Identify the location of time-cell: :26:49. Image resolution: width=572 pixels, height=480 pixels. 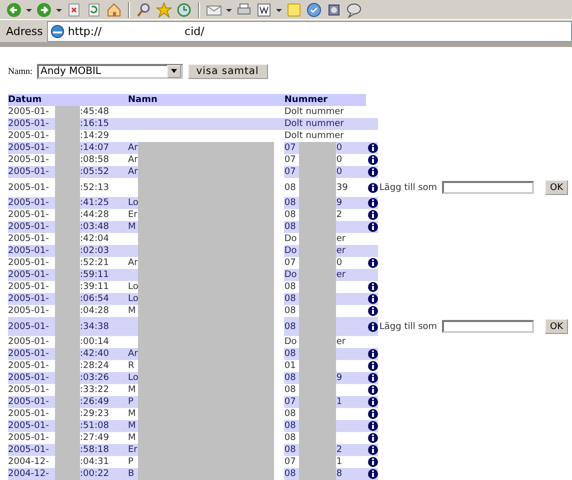
(104, 402).